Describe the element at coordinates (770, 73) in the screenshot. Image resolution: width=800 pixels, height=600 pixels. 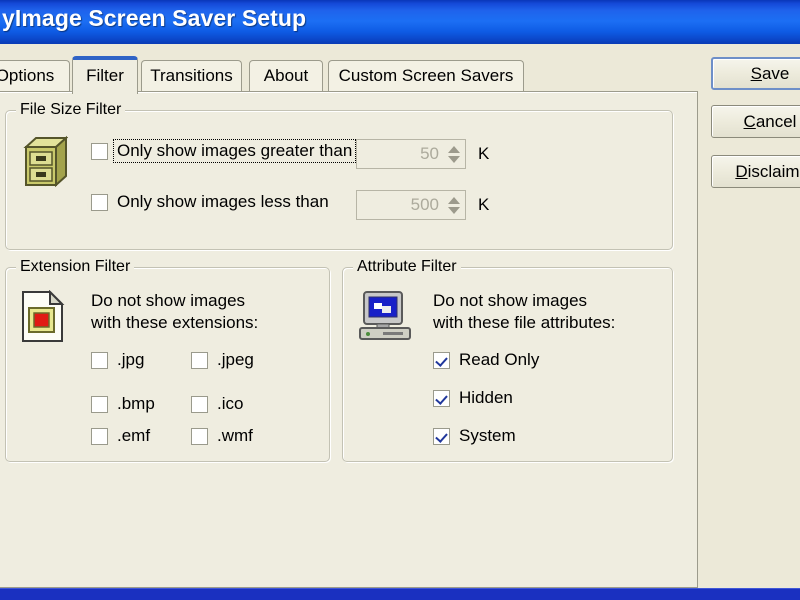
I see `save-button-label: Save` at that location.